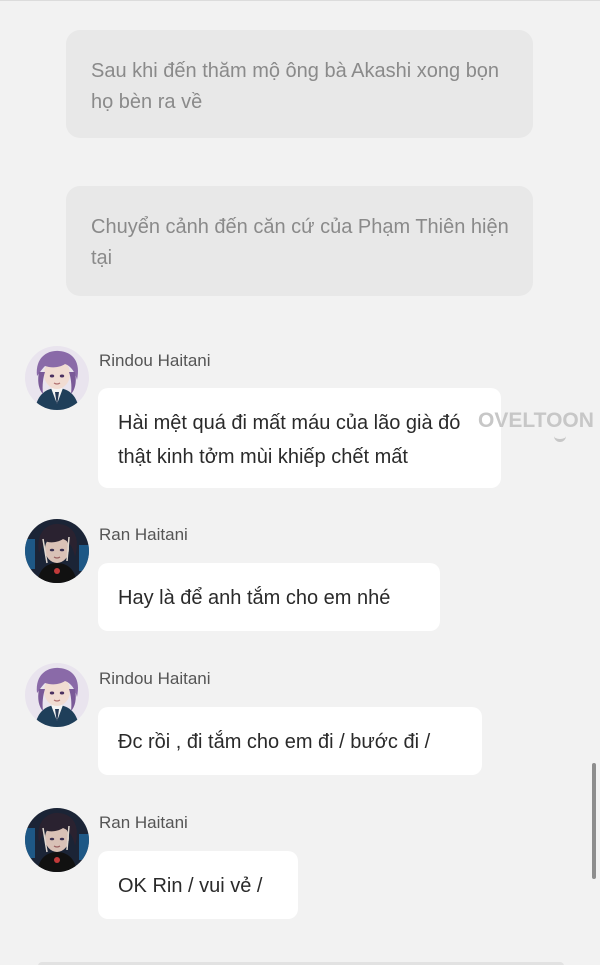 The width and height of the screenshot is (600, 965). What do you see at coordinates (594, 821) in the screenshot?
I see `scrollbar` at bounding box center [594, 821].